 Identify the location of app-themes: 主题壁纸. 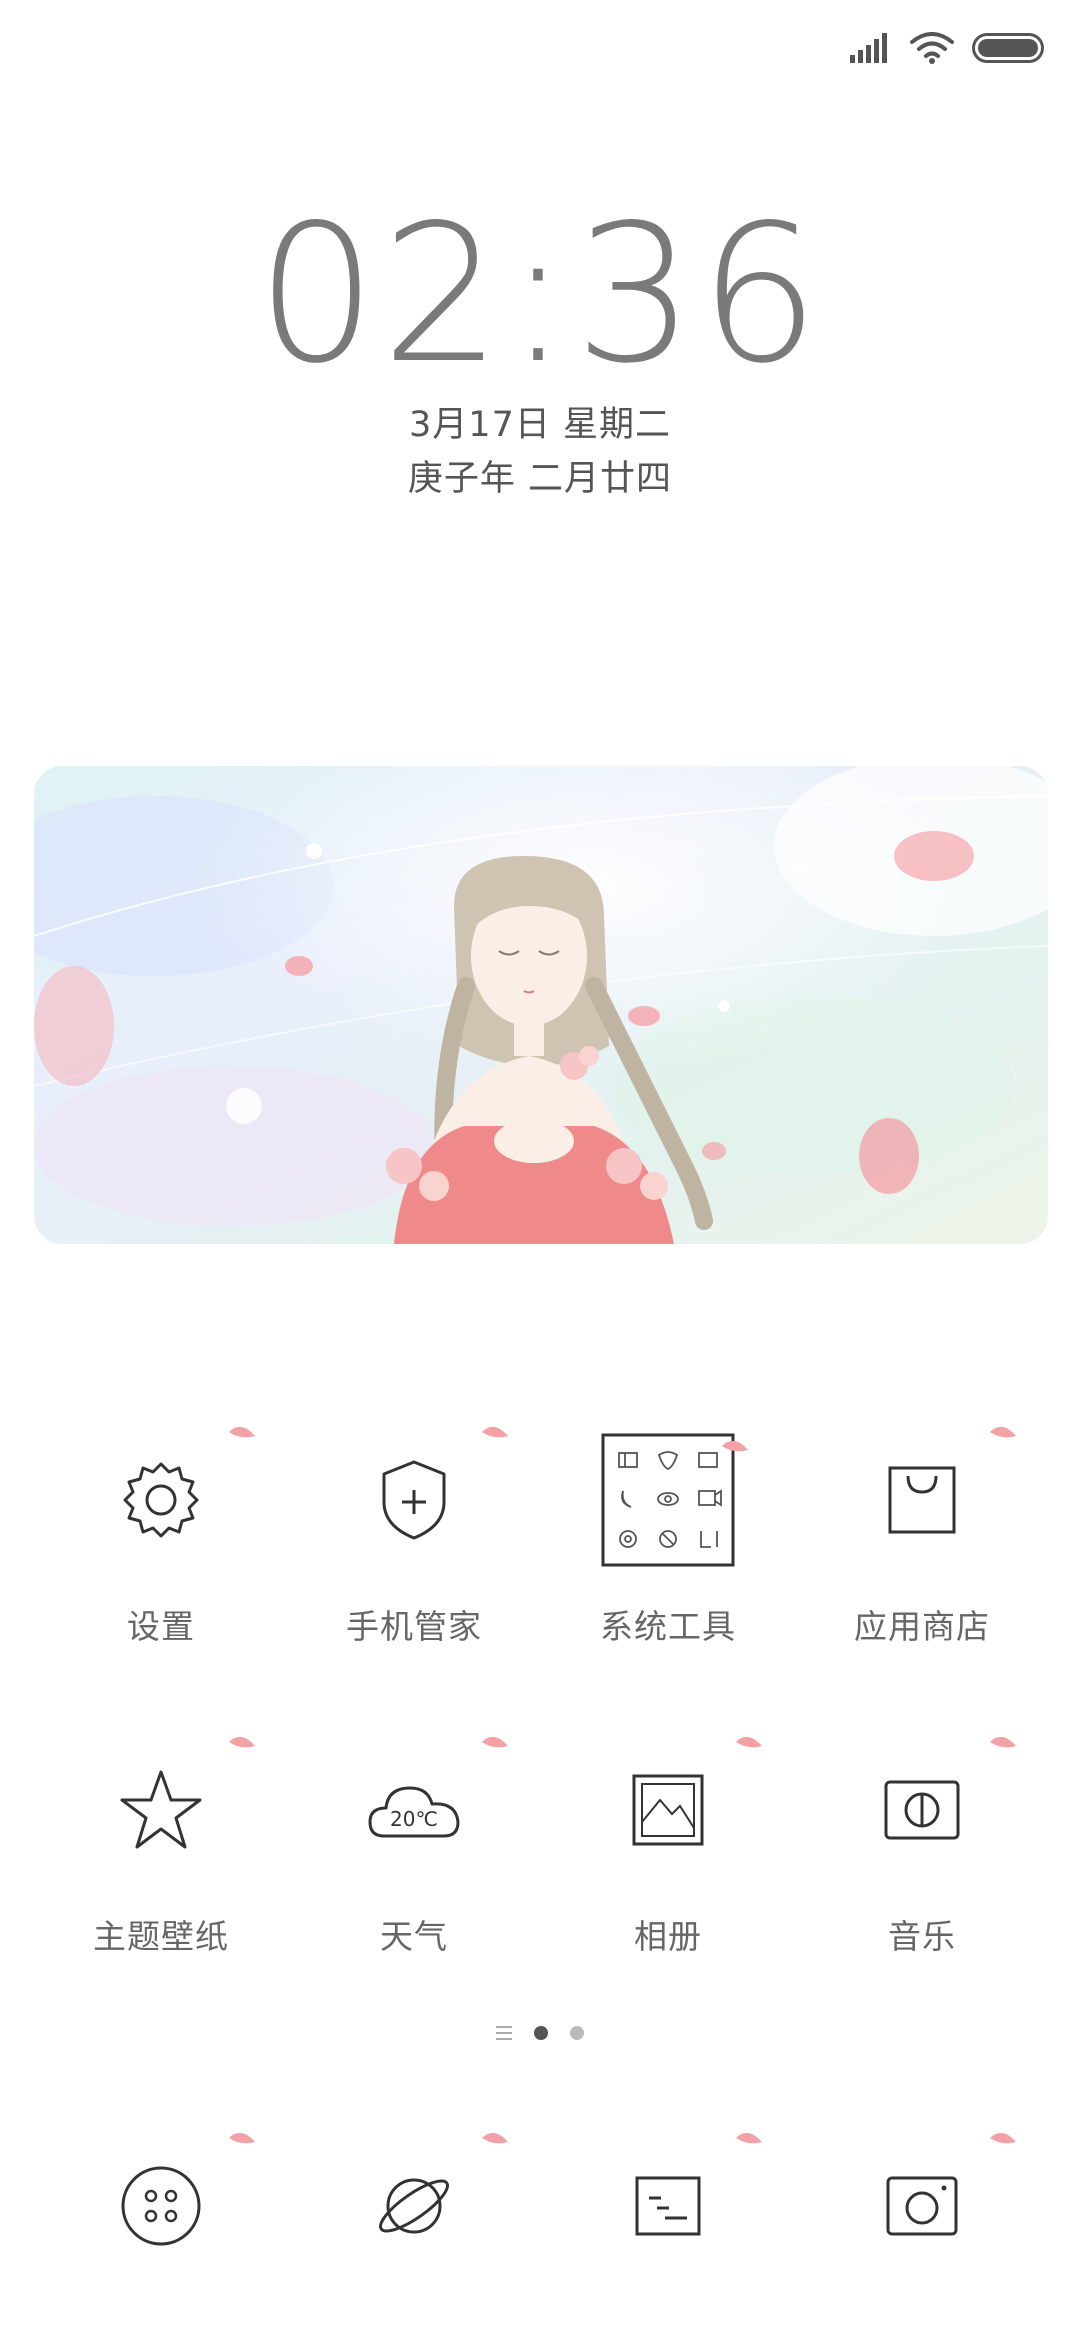
(161, 1858).